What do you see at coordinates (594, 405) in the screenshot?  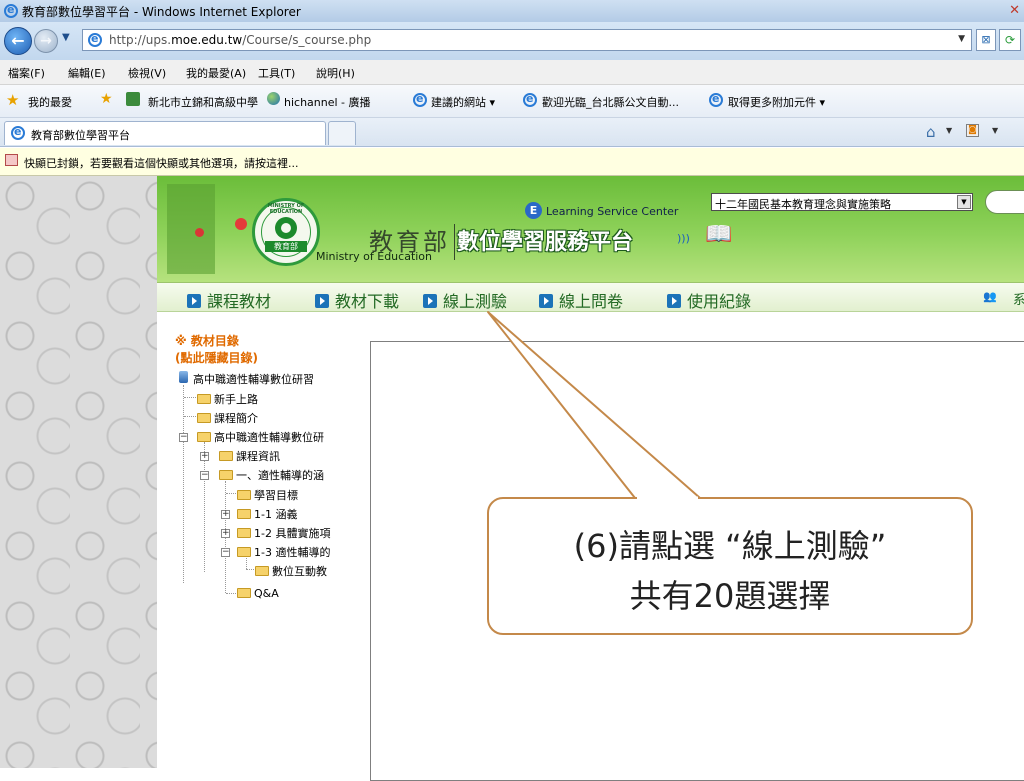 I see `callout-pointer` at bounding box center [594, 405].